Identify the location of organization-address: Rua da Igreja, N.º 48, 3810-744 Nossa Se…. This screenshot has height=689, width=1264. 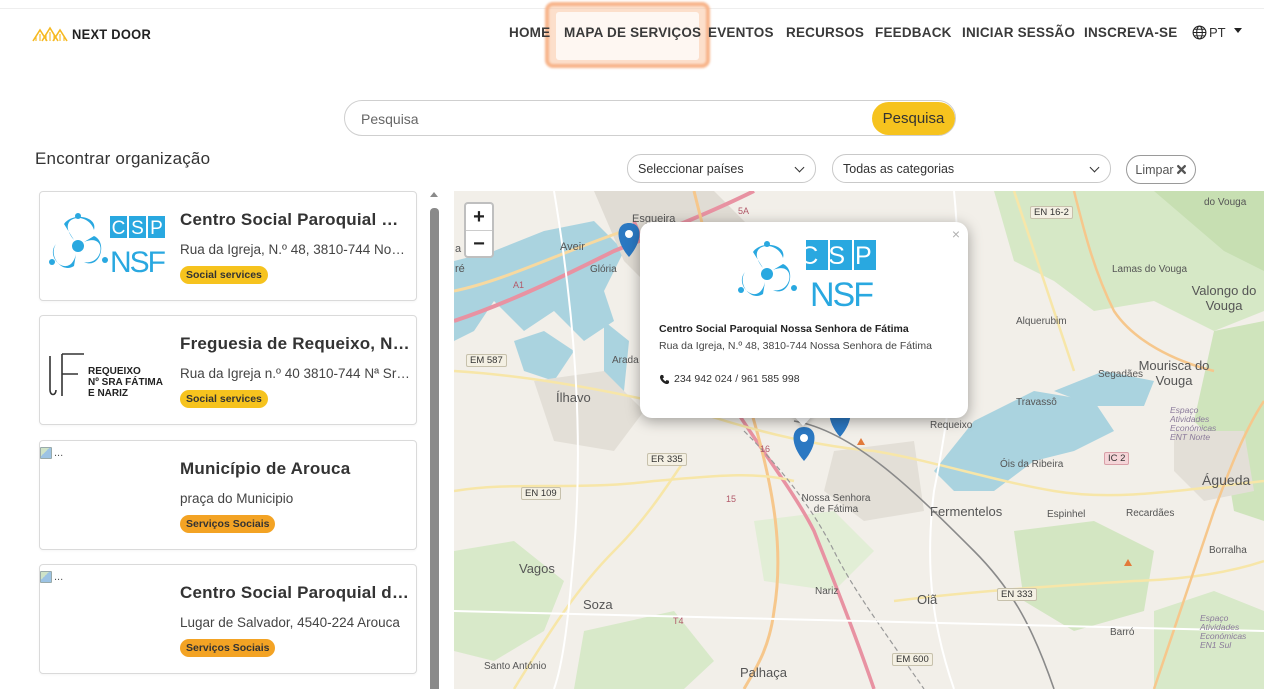
(295, 249).